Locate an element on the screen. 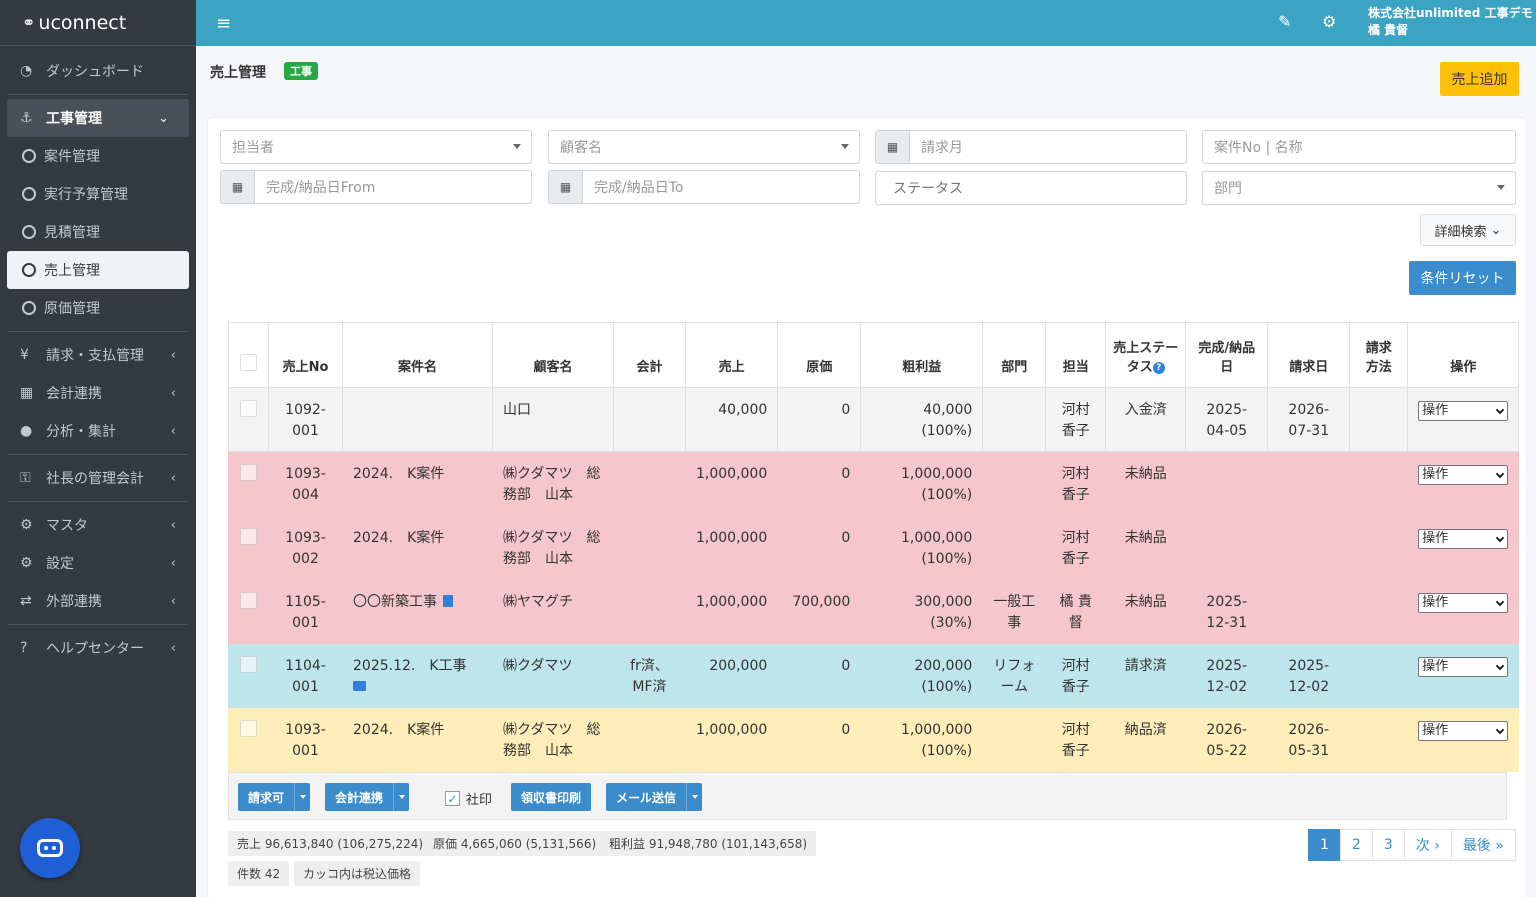 The image size is (1536, 897). col-header: 売上No is located at coordinates (305, 355).